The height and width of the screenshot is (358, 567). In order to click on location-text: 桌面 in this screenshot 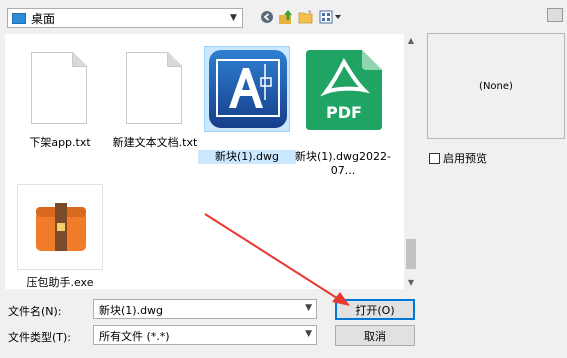, I will do `click(43, 18)`.